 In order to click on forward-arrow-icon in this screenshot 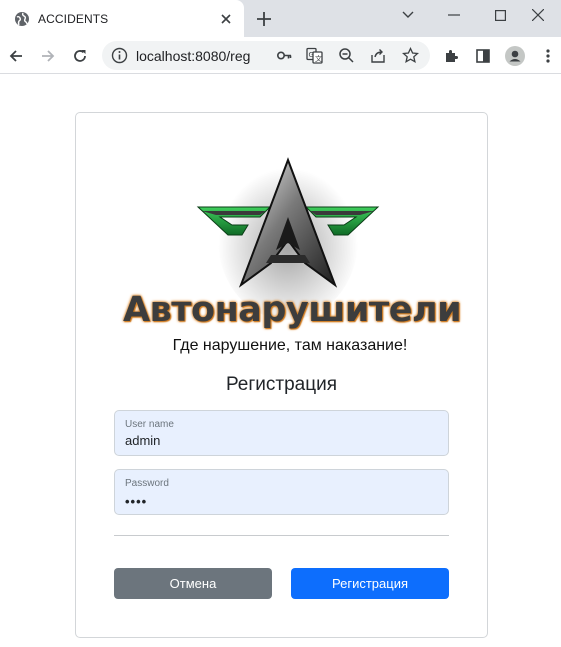, I will do `click(48, 56)`.